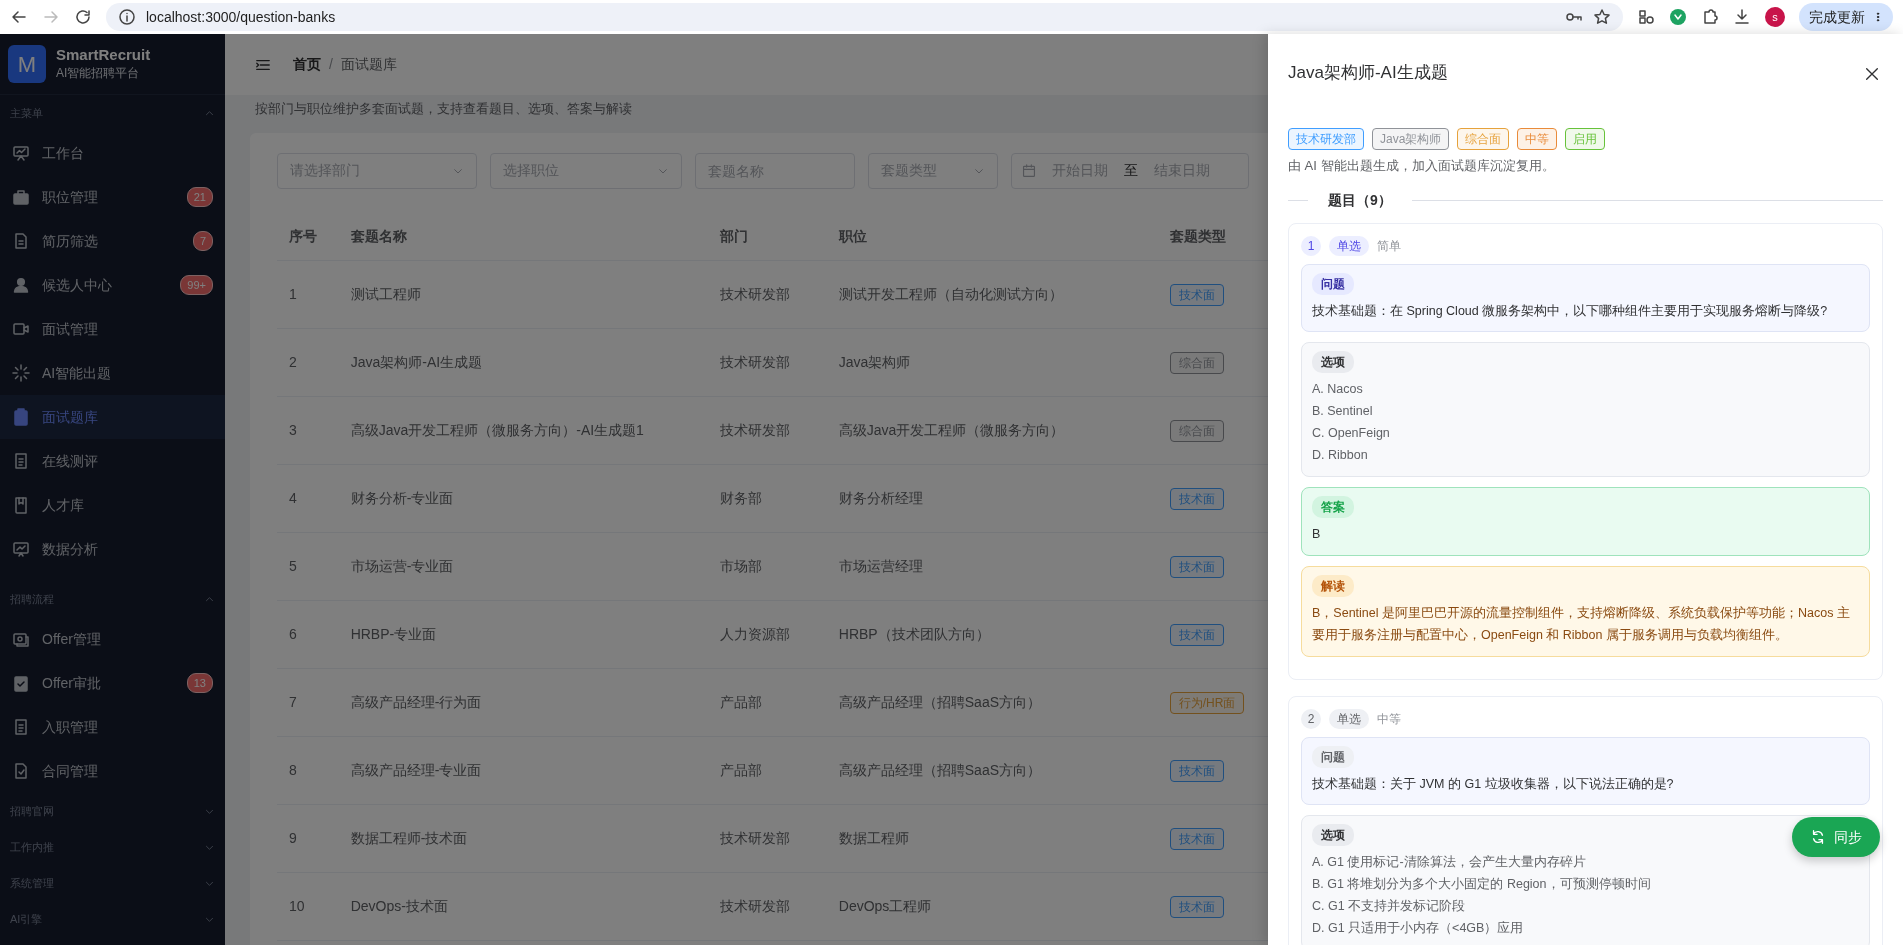 This screenshot has width=1903, height=945. Describe the element at coordinates (1846, 17) in the screenshot. I see `update-button: 完成更新` at that location.